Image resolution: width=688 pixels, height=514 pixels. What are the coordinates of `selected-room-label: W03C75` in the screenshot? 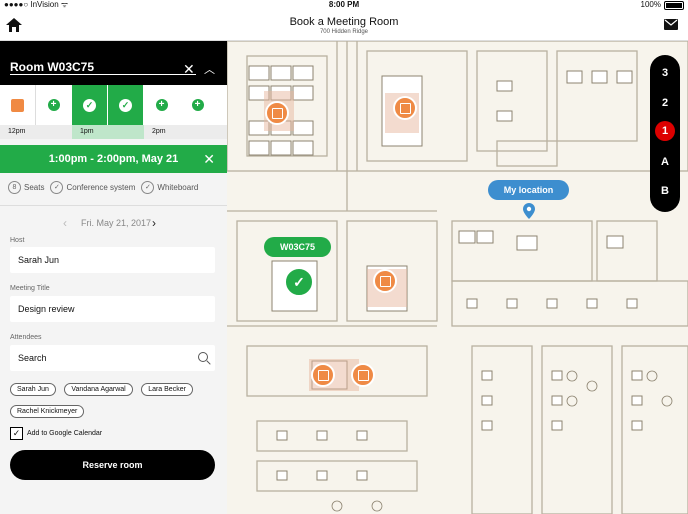 It's located at (297, 247).